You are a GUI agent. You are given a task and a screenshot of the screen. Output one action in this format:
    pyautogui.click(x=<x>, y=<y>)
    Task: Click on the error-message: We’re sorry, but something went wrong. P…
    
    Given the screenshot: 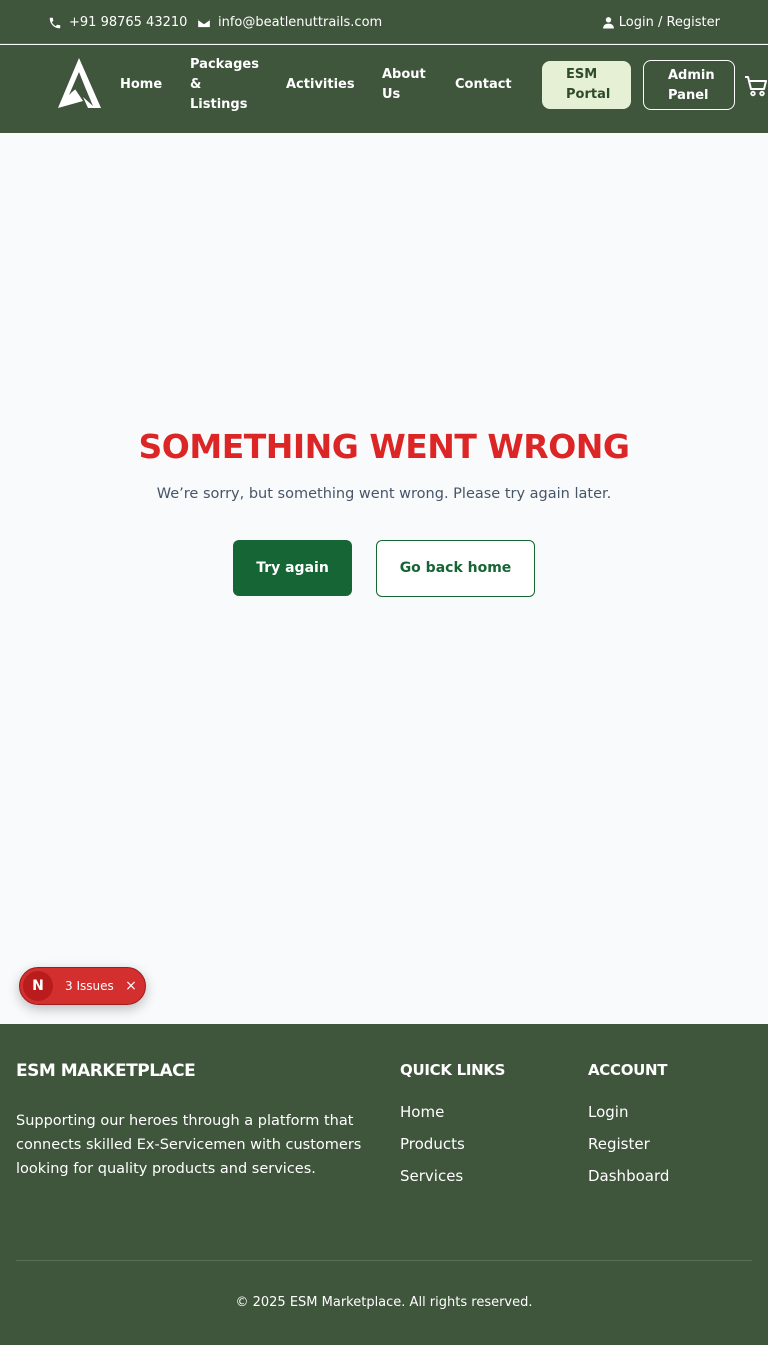 What is the action you would take?
    pyautogui.click(x=384, y=494)
    